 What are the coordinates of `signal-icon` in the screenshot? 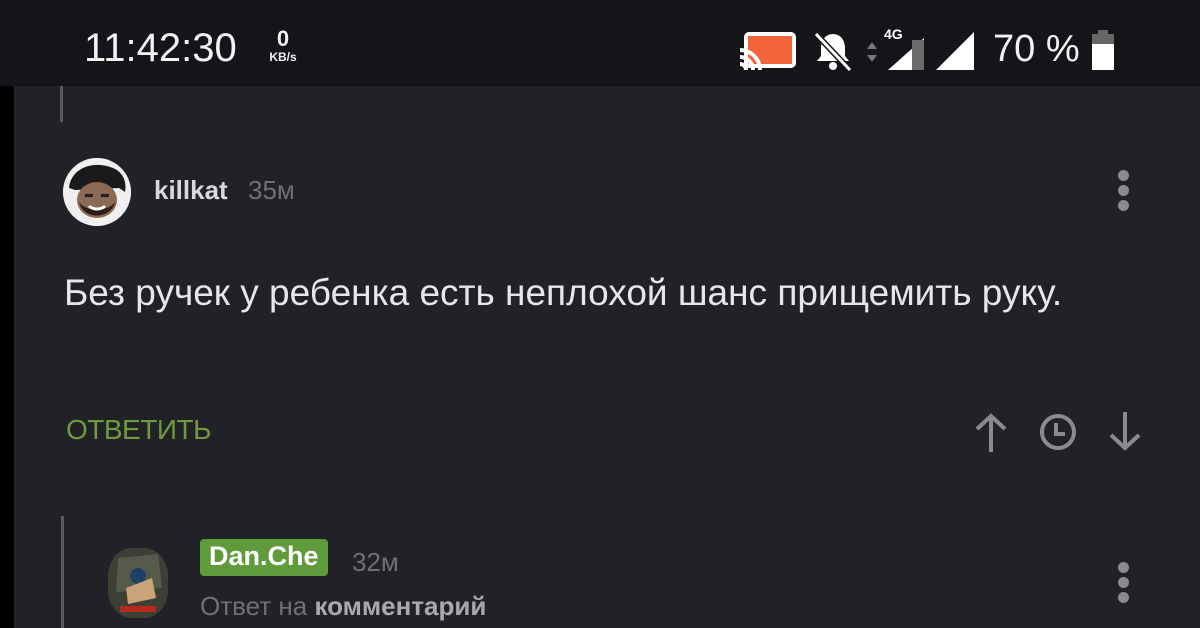 It's located at (955, 51).